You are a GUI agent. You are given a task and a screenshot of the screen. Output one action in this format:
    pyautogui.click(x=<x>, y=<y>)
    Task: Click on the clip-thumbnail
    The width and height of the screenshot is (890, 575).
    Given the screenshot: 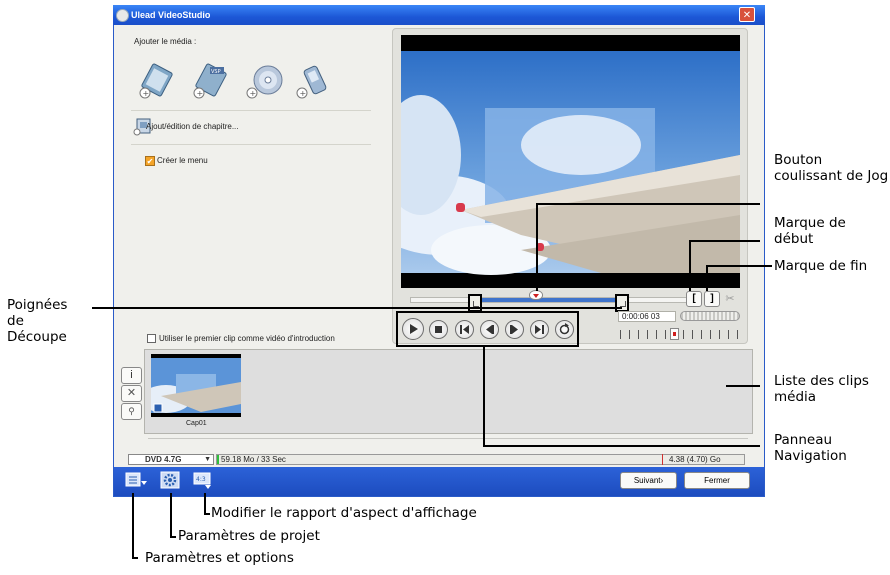 What is the action you would take?
    pyautogui.click(x=191, y=385)
    